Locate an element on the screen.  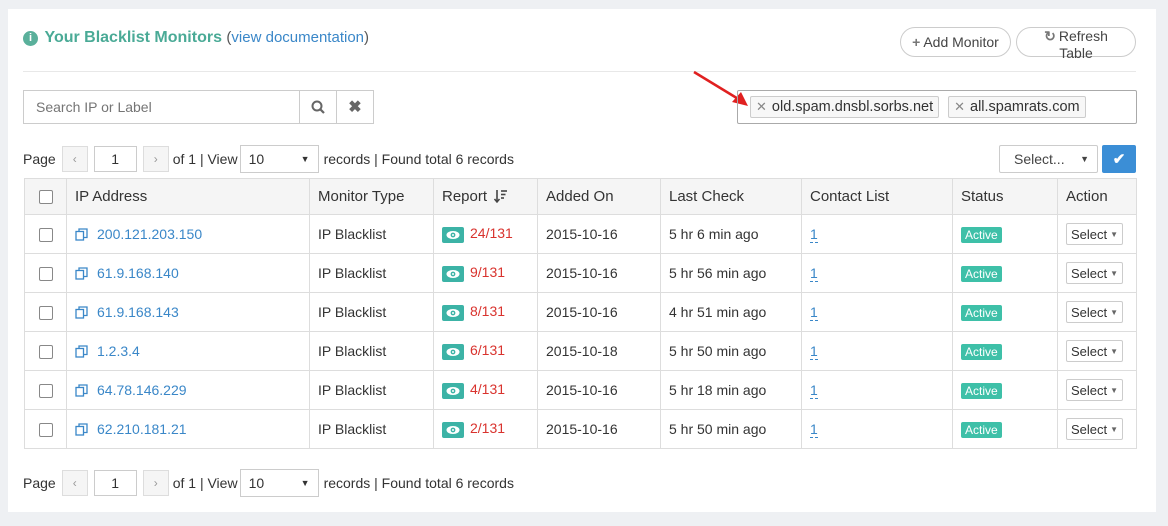
view-documentation-link: view documentation is located at coordinates (297, 37).